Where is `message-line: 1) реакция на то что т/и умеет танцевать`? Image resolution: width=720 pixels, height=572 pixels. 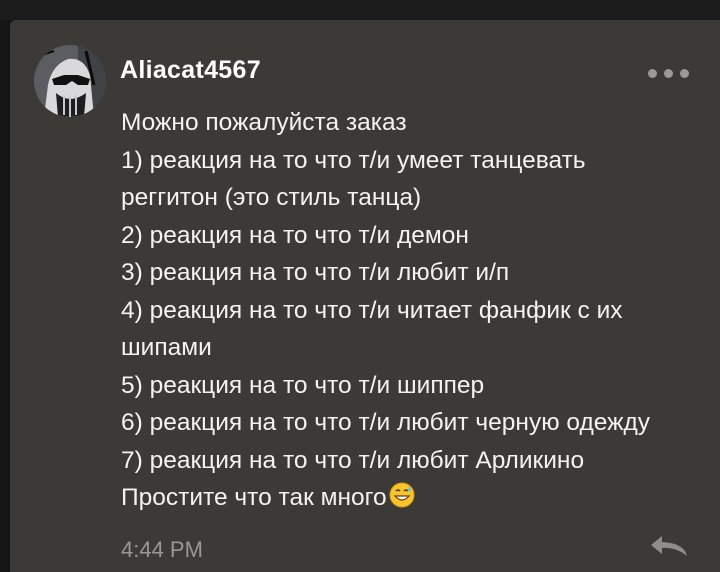
message-line: 1) реакция на то что т/и умеет танцевать is located at coordinates (353, 160).